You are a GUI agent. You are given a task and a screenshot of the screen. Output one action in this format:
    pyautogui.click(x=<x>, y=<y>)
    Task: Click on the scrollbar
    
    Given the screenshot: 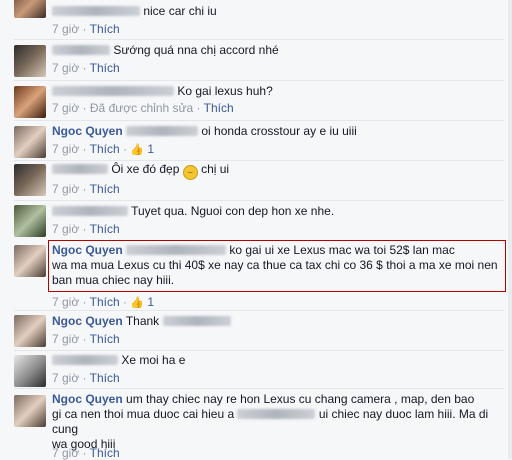 What is the action you would take?
    pyautogui.click(x=510, y=229)
    